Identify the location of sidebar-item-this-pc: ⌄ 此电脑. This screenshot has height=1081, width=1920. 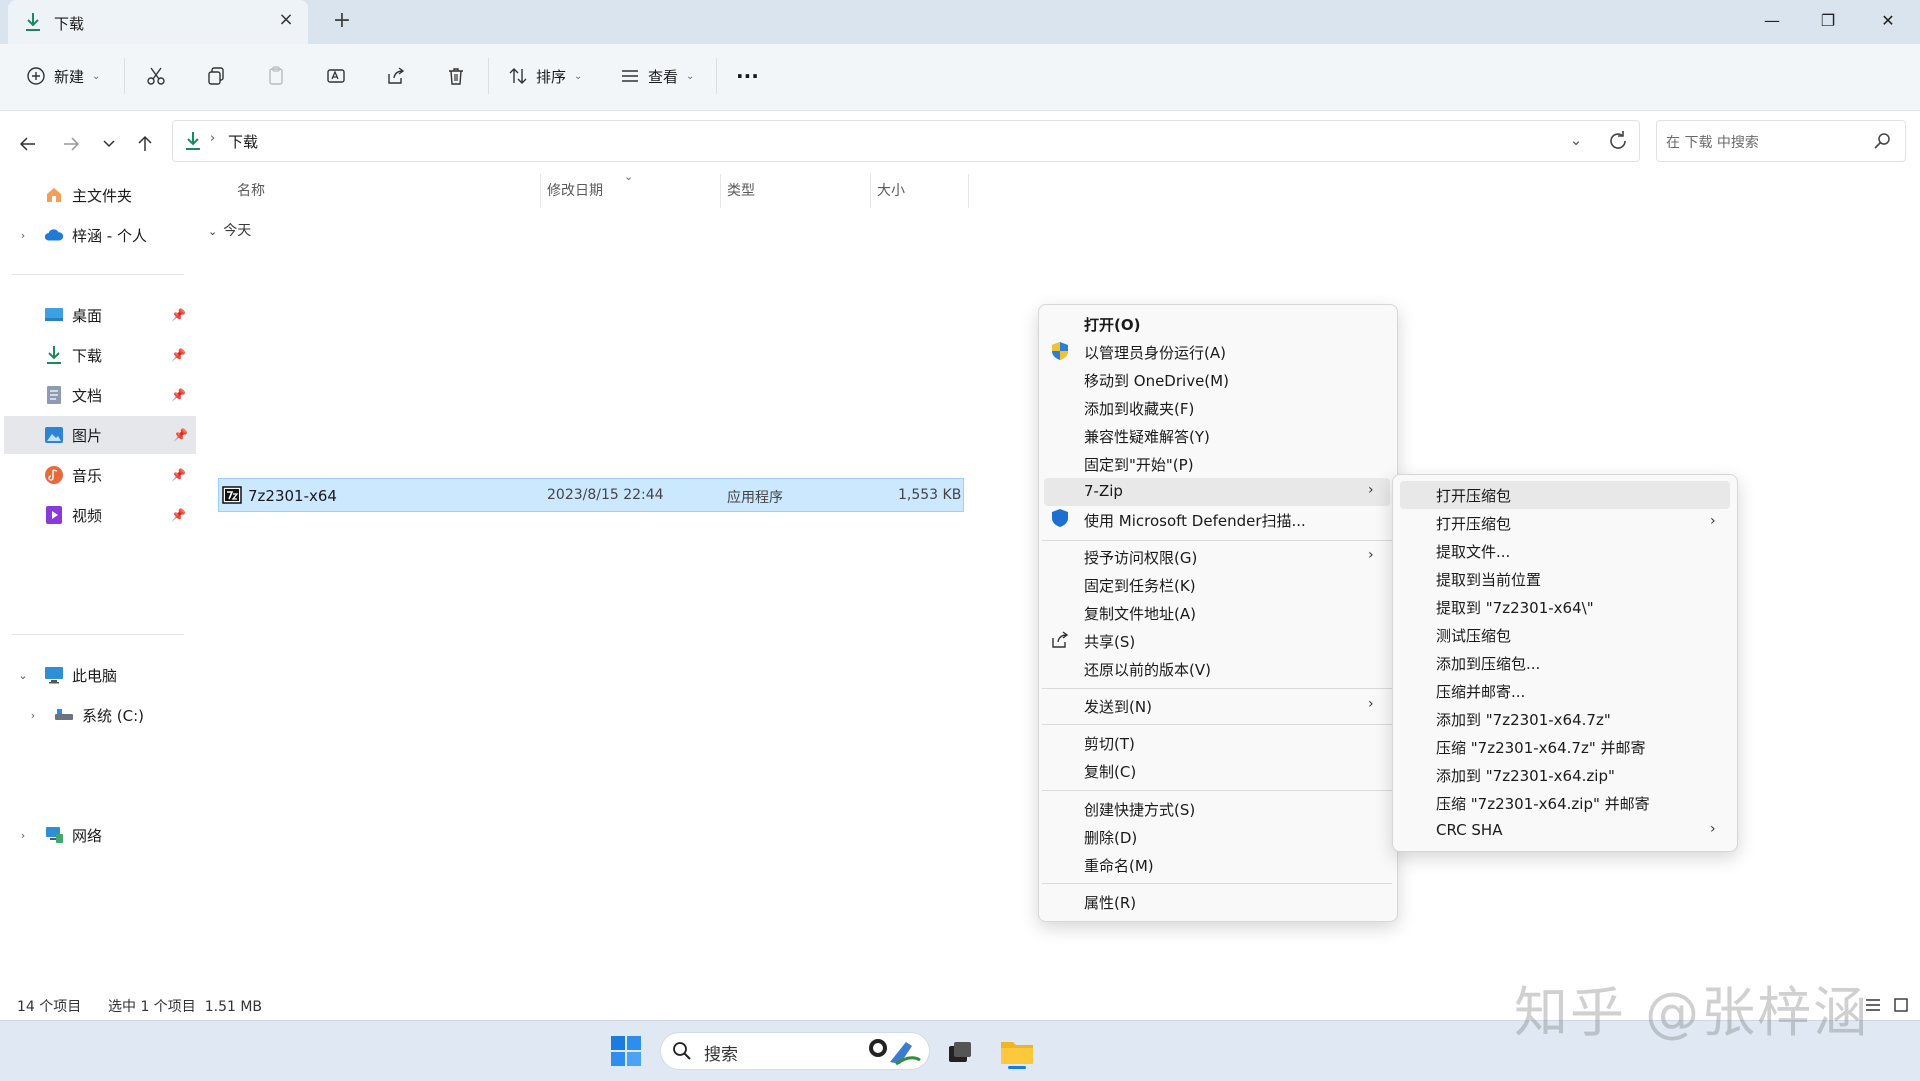
(103, 675).